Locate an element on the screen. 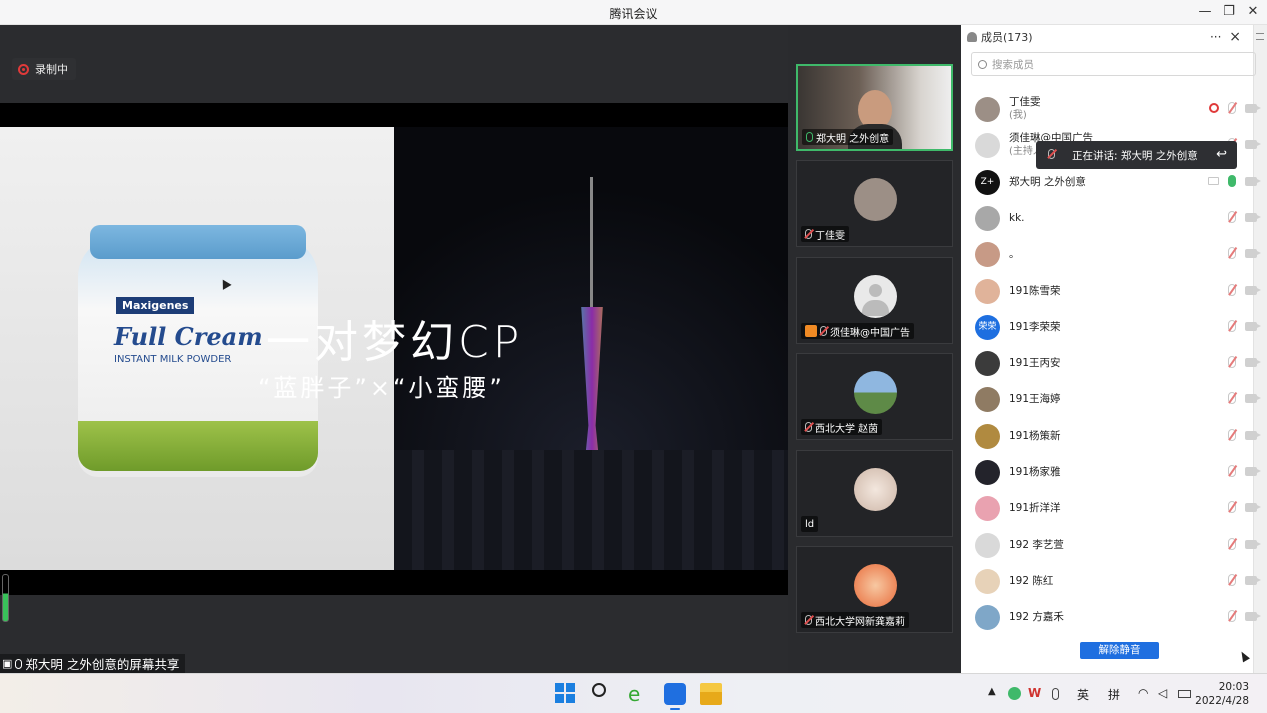 This screenshot has width=1267, height=713. person-icon is located at coordinates (972, 37).